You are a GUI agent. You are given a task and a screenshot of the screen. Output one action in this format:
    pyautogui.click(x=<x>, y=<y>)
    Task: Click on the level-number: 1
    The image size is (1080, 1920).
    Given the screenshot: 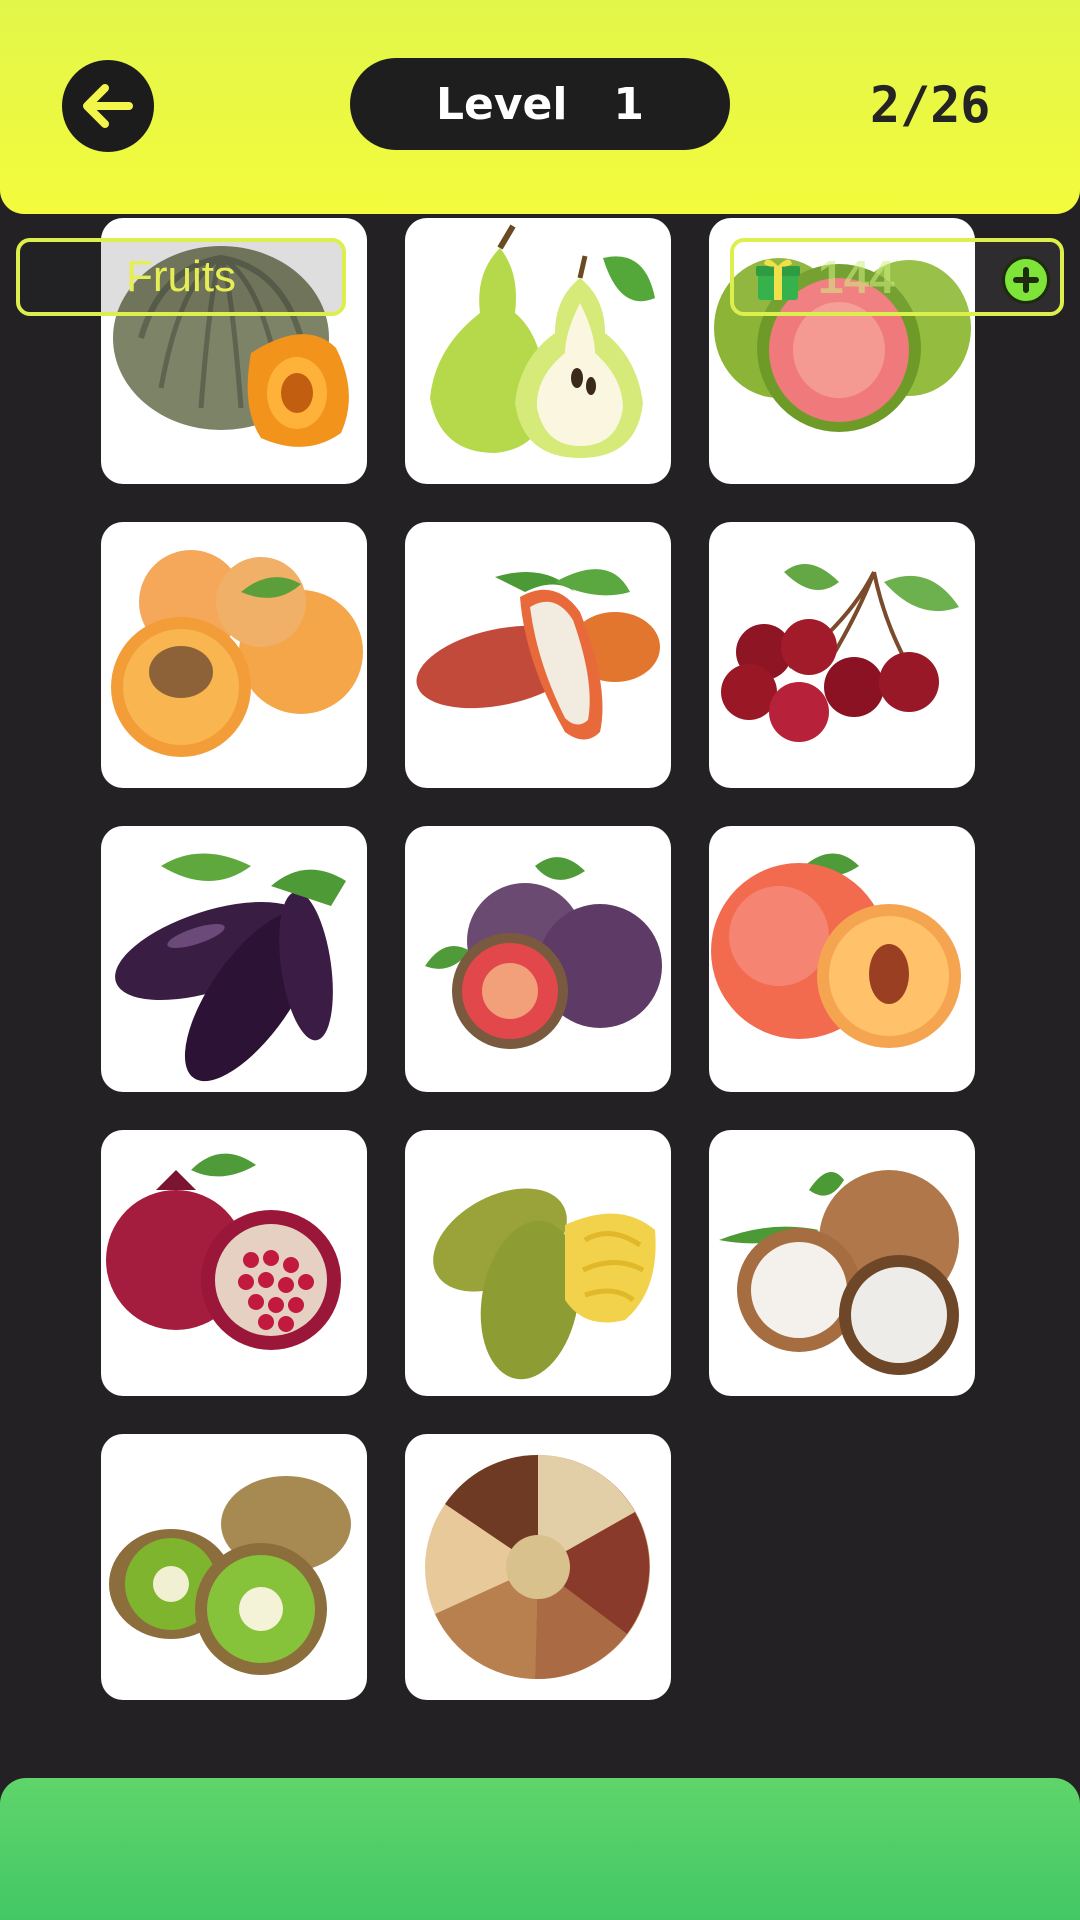 What is the action you would take?
    pyautogui.click(x=629, y=104)
    